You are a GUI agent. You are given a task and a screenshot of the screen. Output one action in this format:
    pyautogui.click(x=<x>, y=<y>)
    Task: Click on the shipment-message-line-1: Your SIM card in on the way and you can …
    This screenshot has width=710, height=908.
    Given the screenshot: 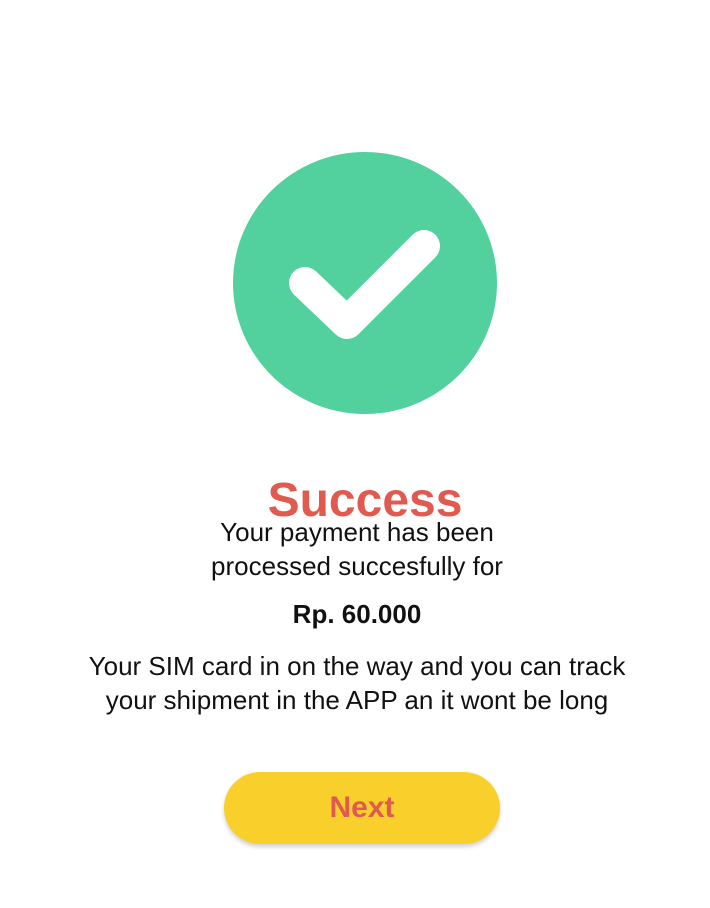 What is the action you would take?
    pyautogui.click(x=357, y=666)
    